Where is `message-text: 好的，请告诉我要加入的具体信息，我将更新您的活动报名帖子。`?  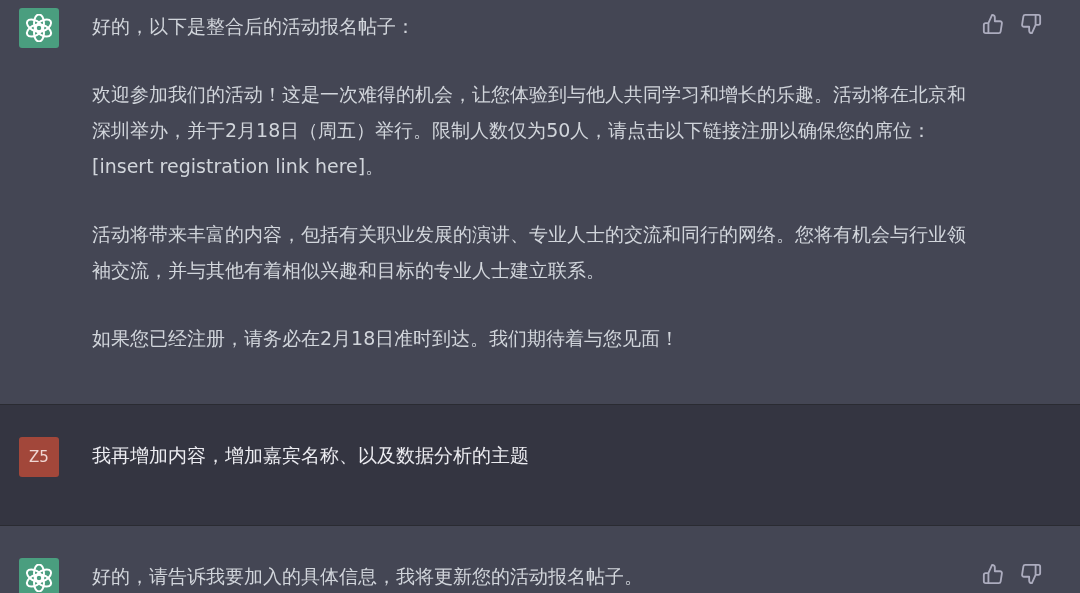
message-text: 好的，请告诉我要加入的具体信息，我将更新您的活动报名帖子。 is located at coordinates (368, 576).